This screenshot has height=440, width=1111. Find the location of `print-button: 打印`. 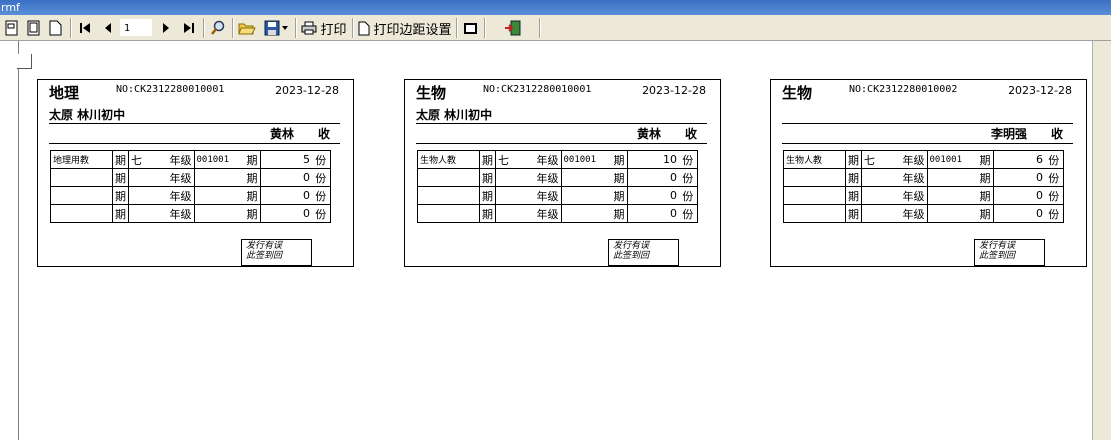

print-button: 打印 is located at coordinates (324, 28).